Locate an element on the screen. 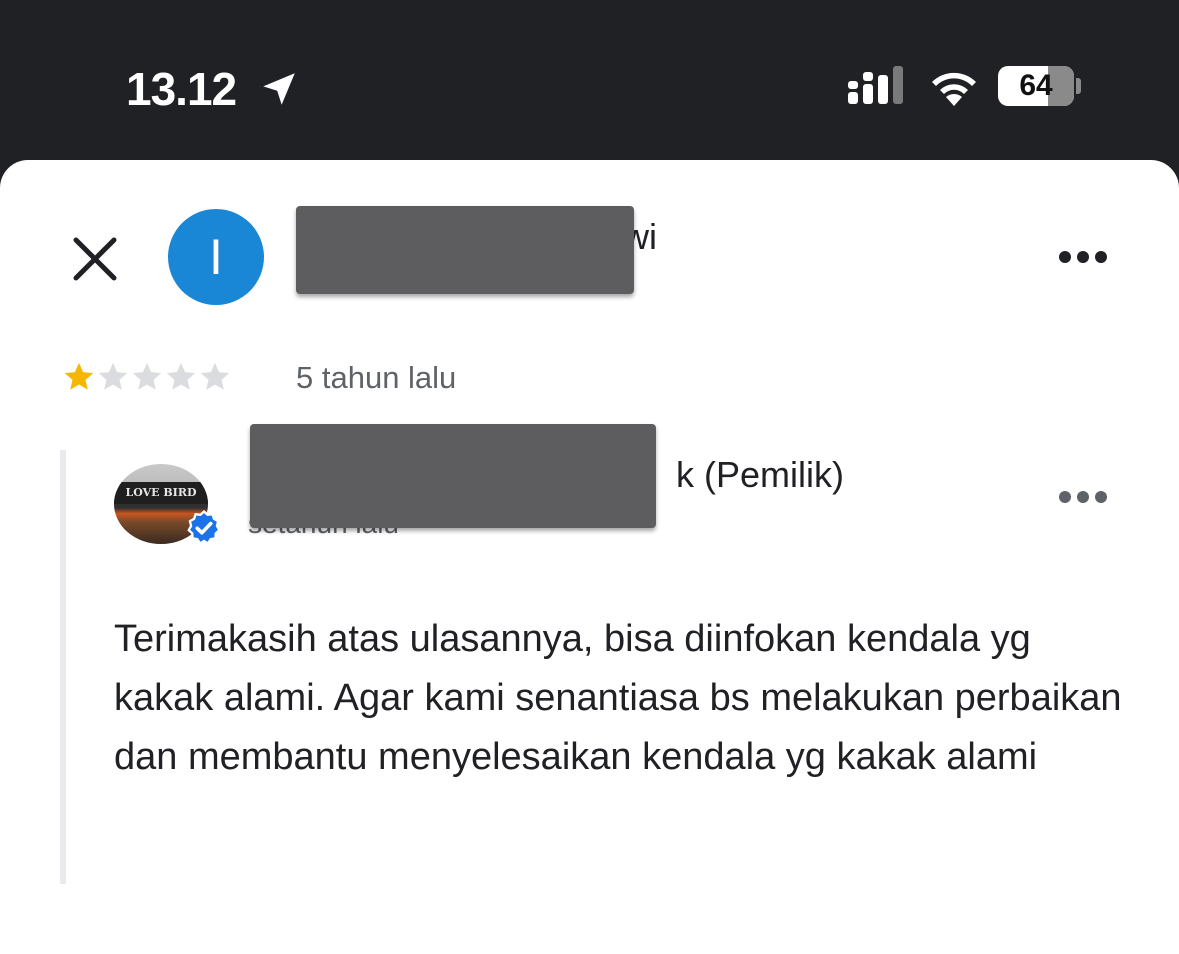 This screenshot has width=1179, height=954. cellular-signal-icon is located at coordinates (875, 85).